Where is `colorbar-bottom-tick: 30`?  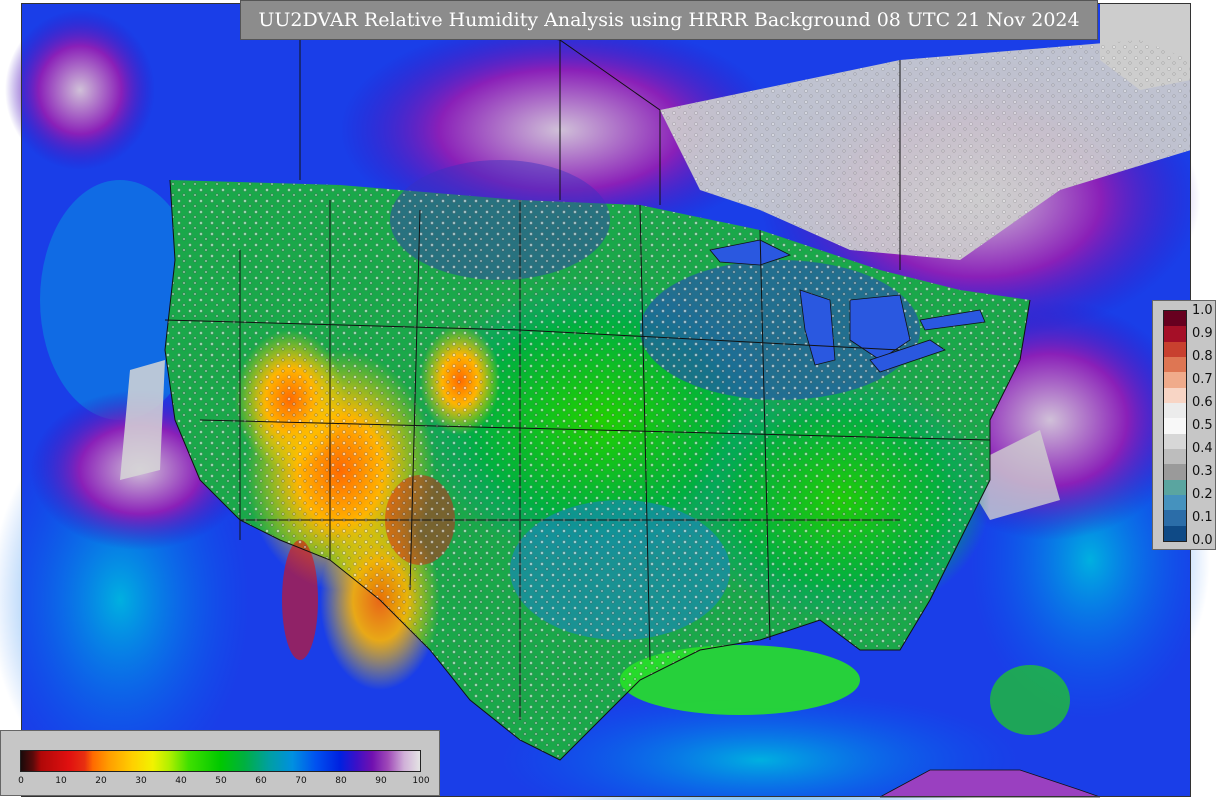 colorbar-bottom-tick: 30 is located at coordinates (141, 781).